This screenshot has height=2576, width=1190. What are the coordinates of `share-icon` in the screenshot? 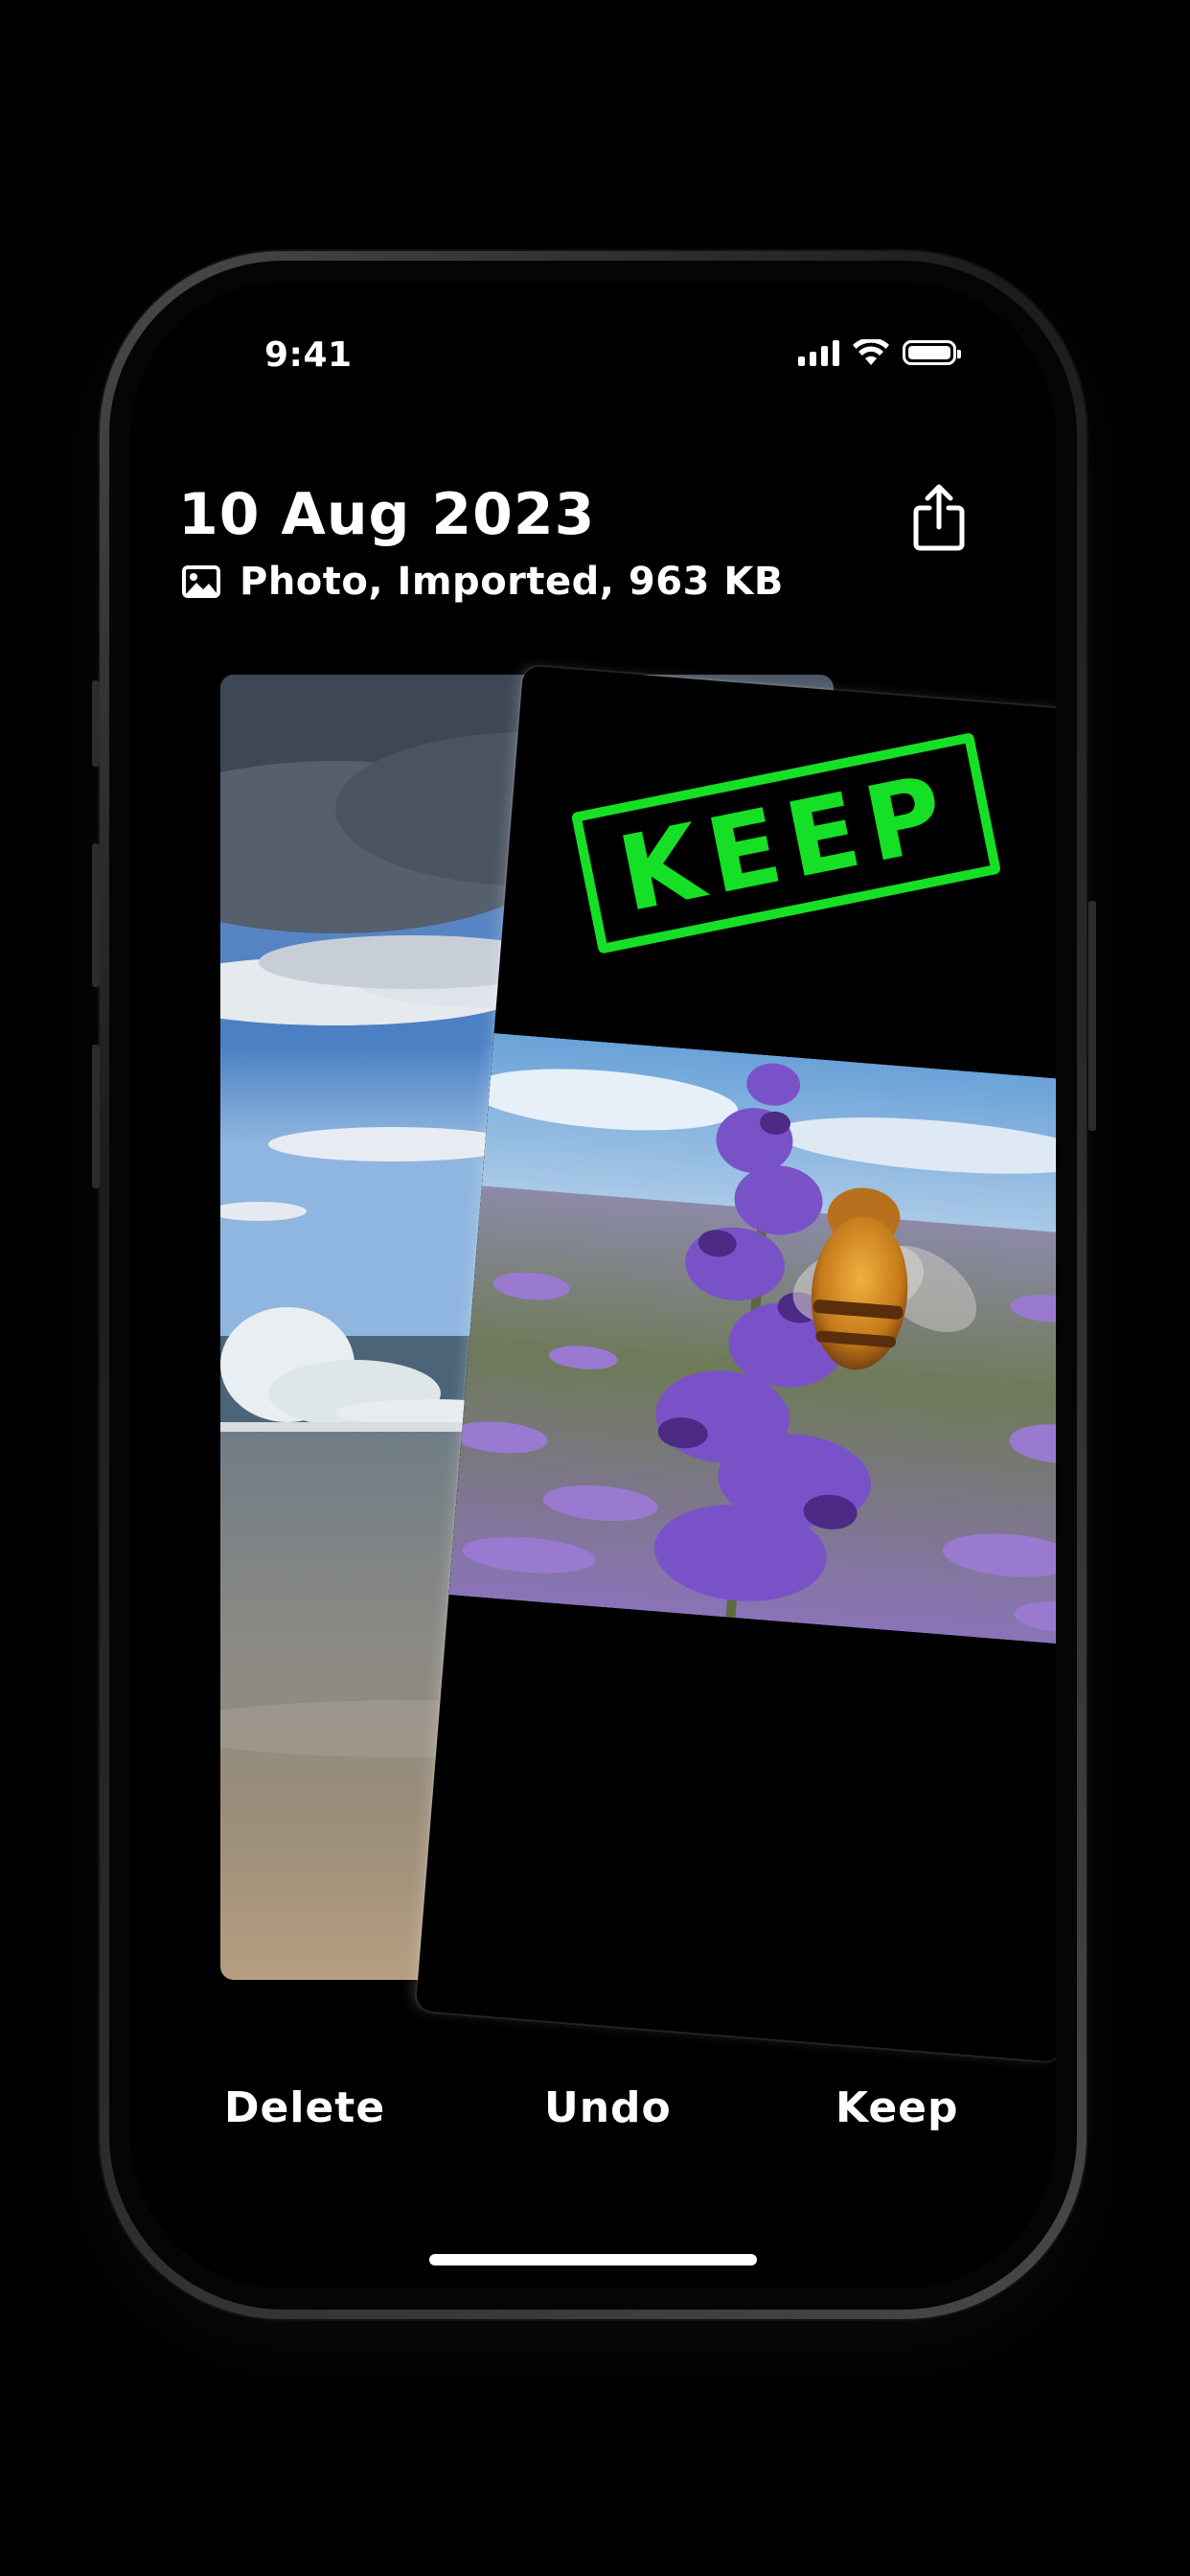 It's located at (939, 517).